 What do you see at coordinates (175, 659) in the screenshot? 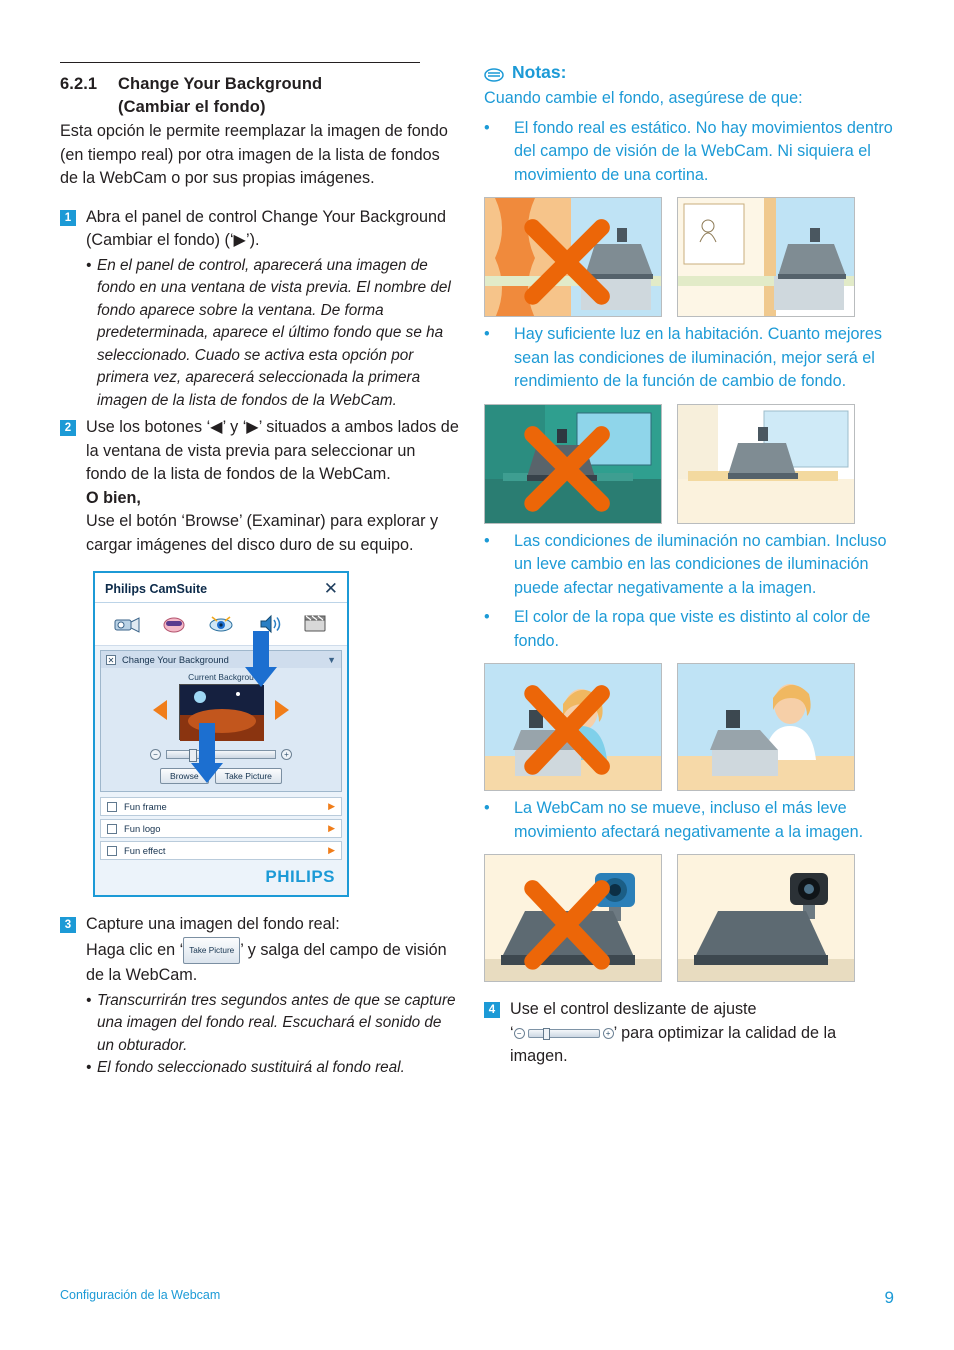
I see `change-background-label: Change Your Background` at bounding box center [175, 659].